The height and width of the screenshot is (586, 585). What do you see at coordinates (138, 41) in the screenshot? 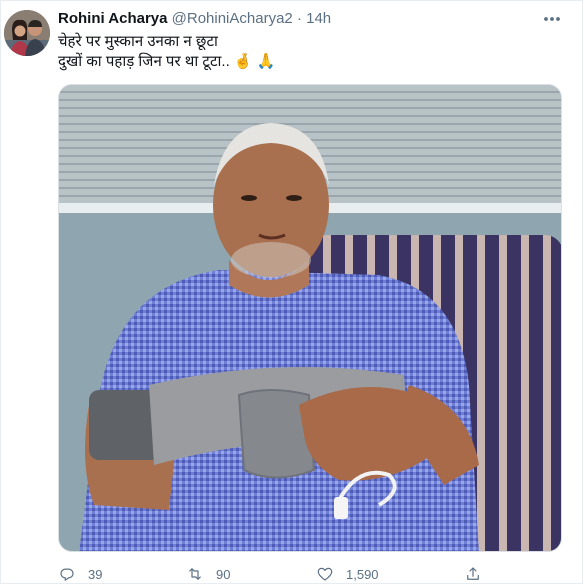
I see `tweet-text-line-1: चेहरे पर मुस्कान उनका न छूटा` at bounding box center [138, 41].